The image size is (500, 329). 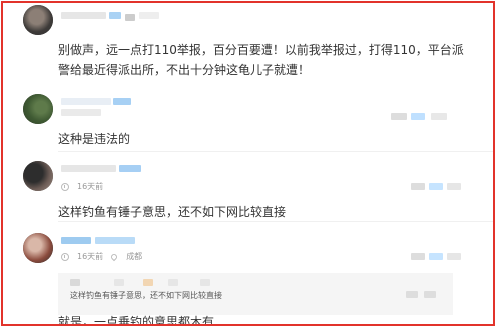 What do you see at coordinates (146, 295) in the screenshot?
I see `quoted-text: 这样钓鱼有锤子意思，还不如下网比较直接` at bounding box center [146, 295].